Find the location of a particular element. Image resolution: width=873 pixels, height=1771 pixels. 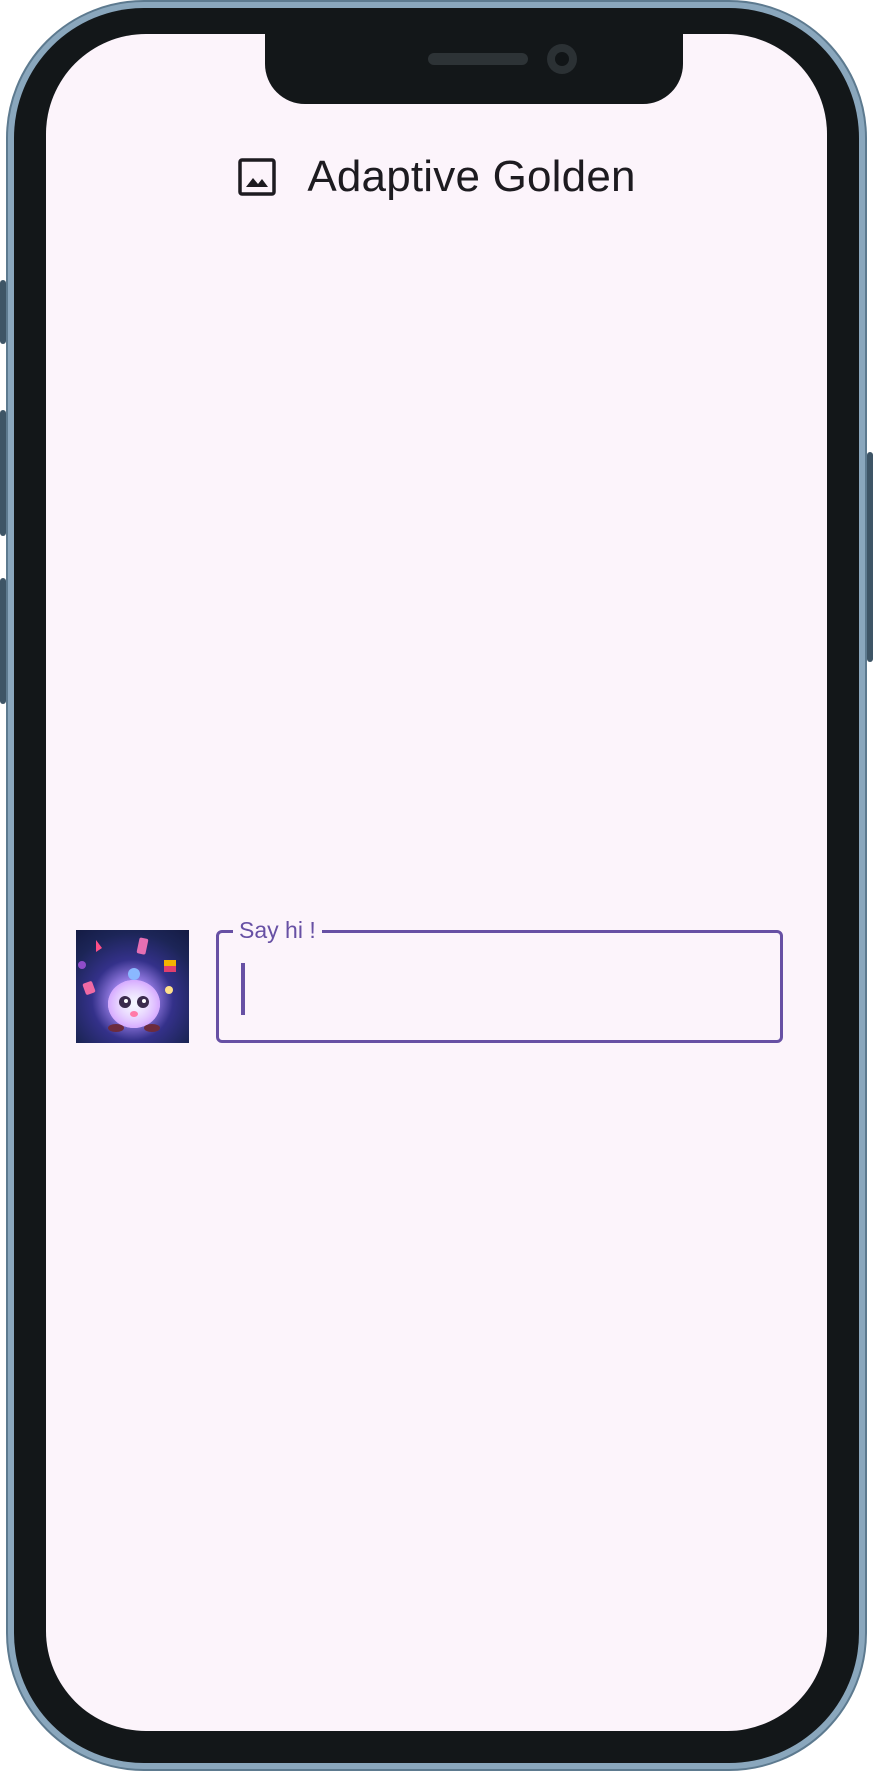

mute-switch is located at coordinates (3, 312).